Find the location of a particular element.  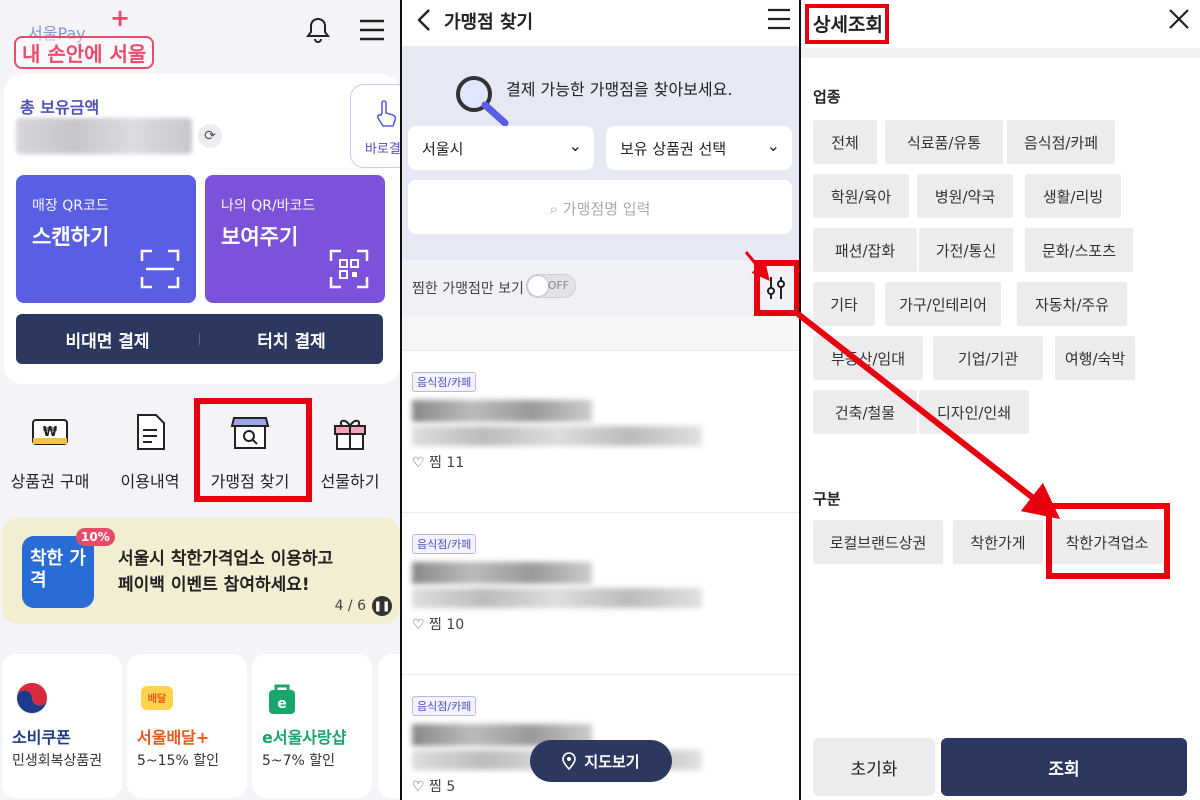

industry-chip: 가구/인테리어 is located at coordinates (943, 304).